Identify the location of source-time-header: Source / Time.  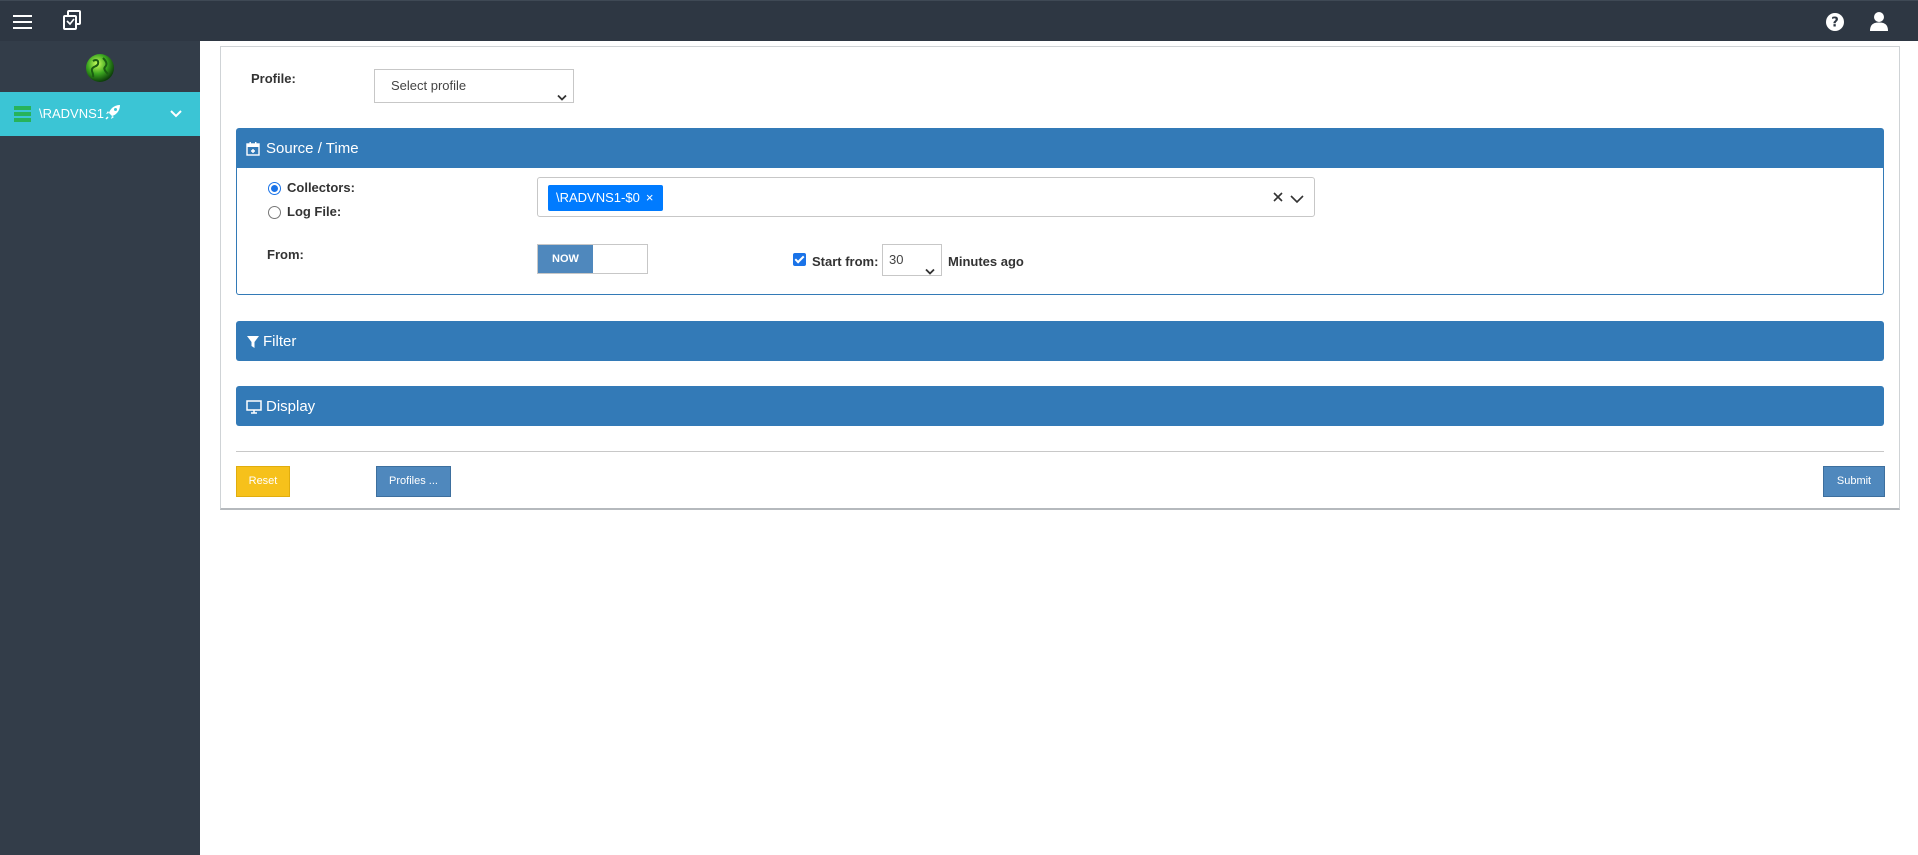
(1060, 148).